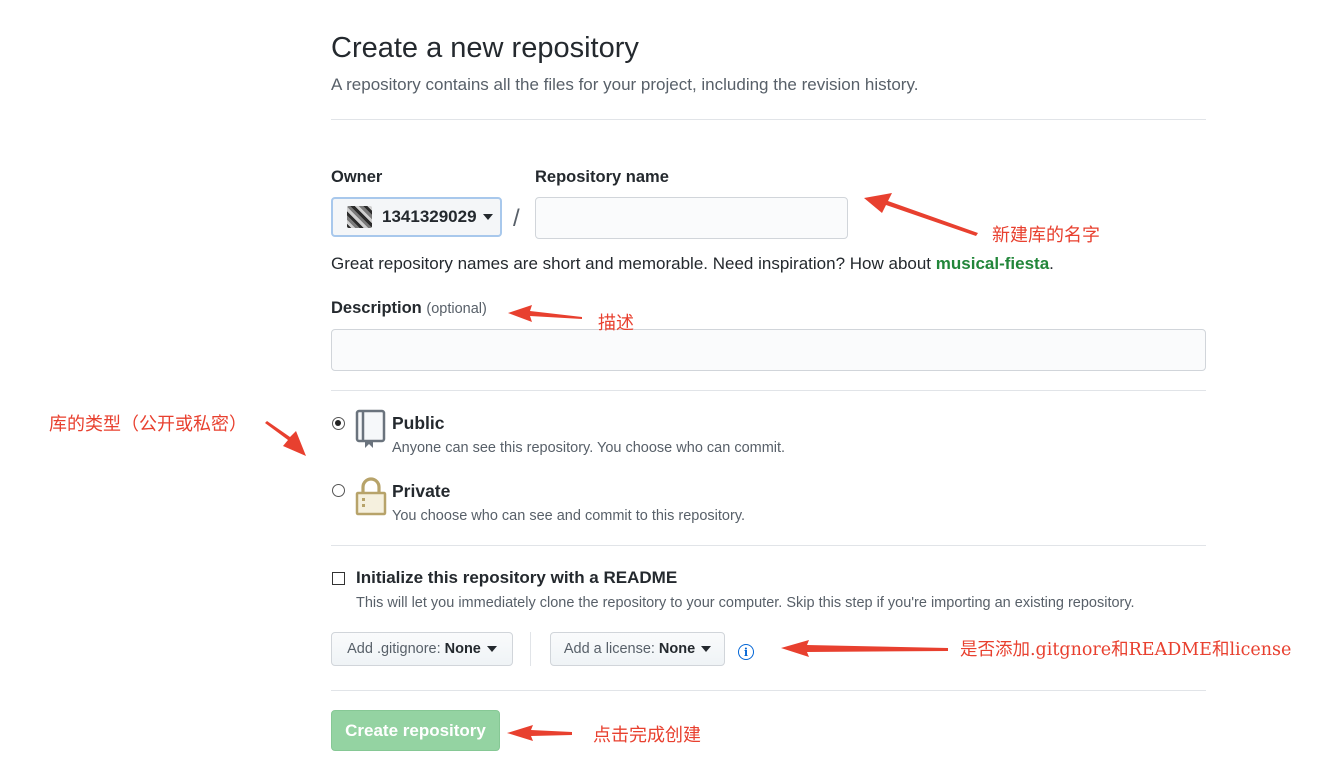 This screenshot has height=767, width=1325. I want to click on arrow-visibility, so click(285, 438).